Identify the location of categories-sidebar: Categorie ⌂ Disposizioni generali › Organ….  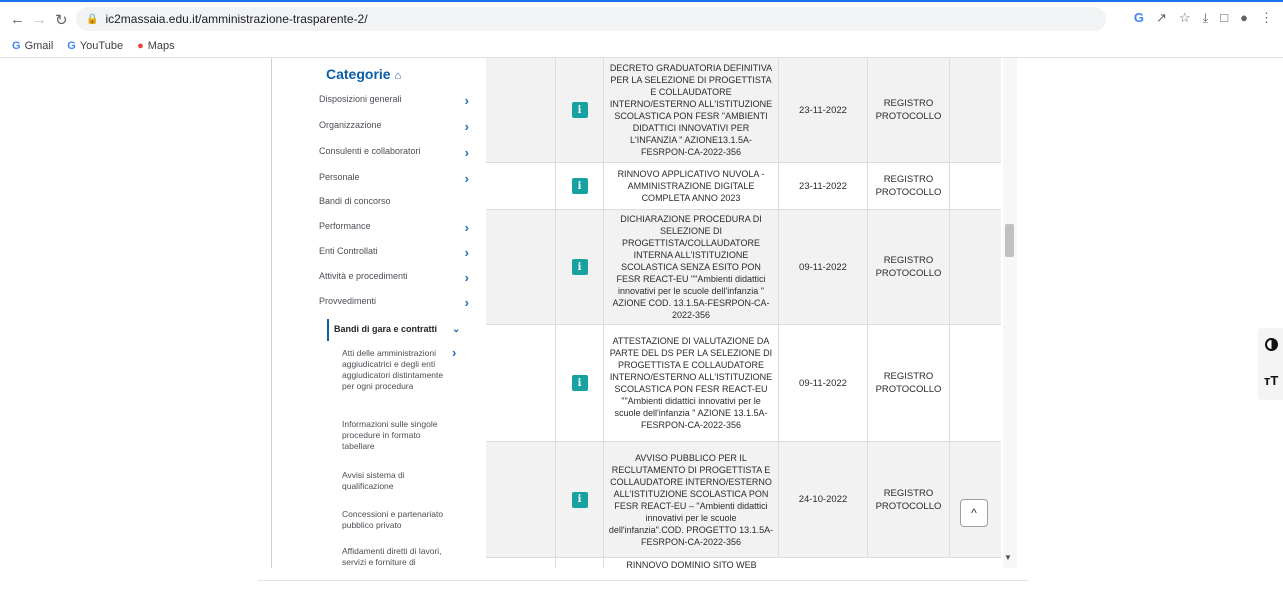
(372, 313).